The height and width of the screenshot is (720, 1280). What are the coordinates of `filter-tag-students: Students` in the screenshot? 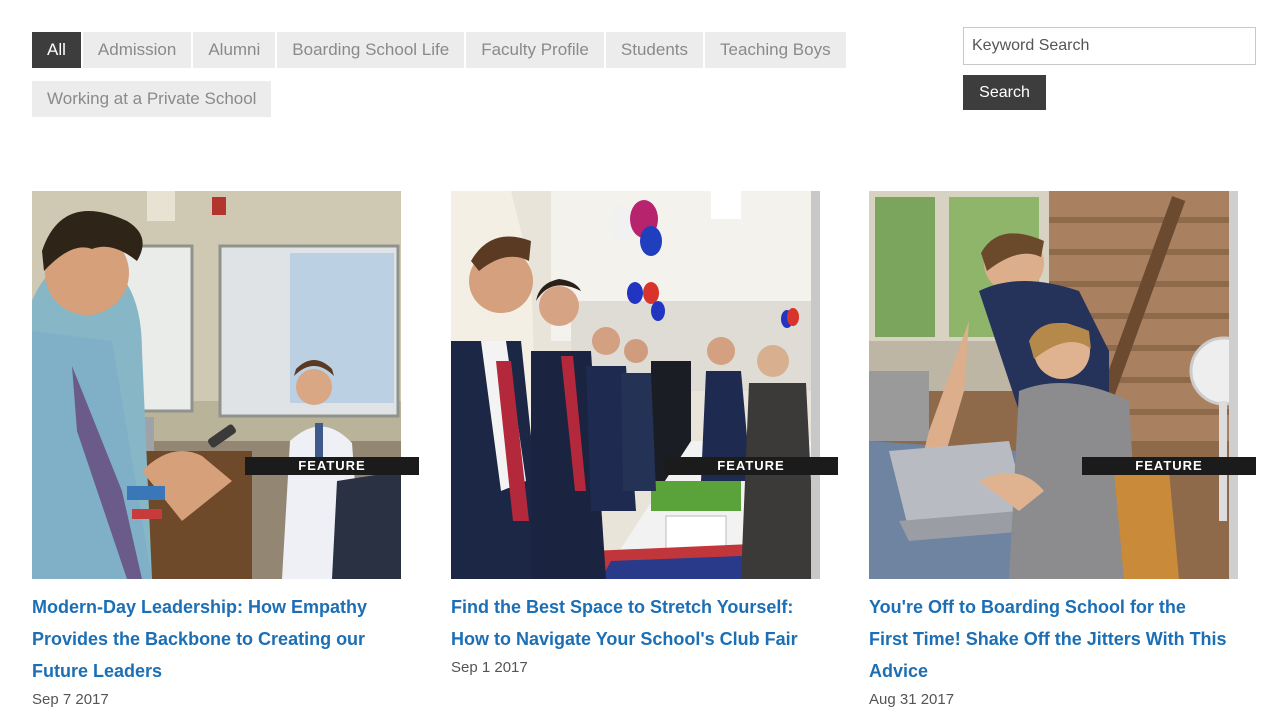 It's located at (654, 50).